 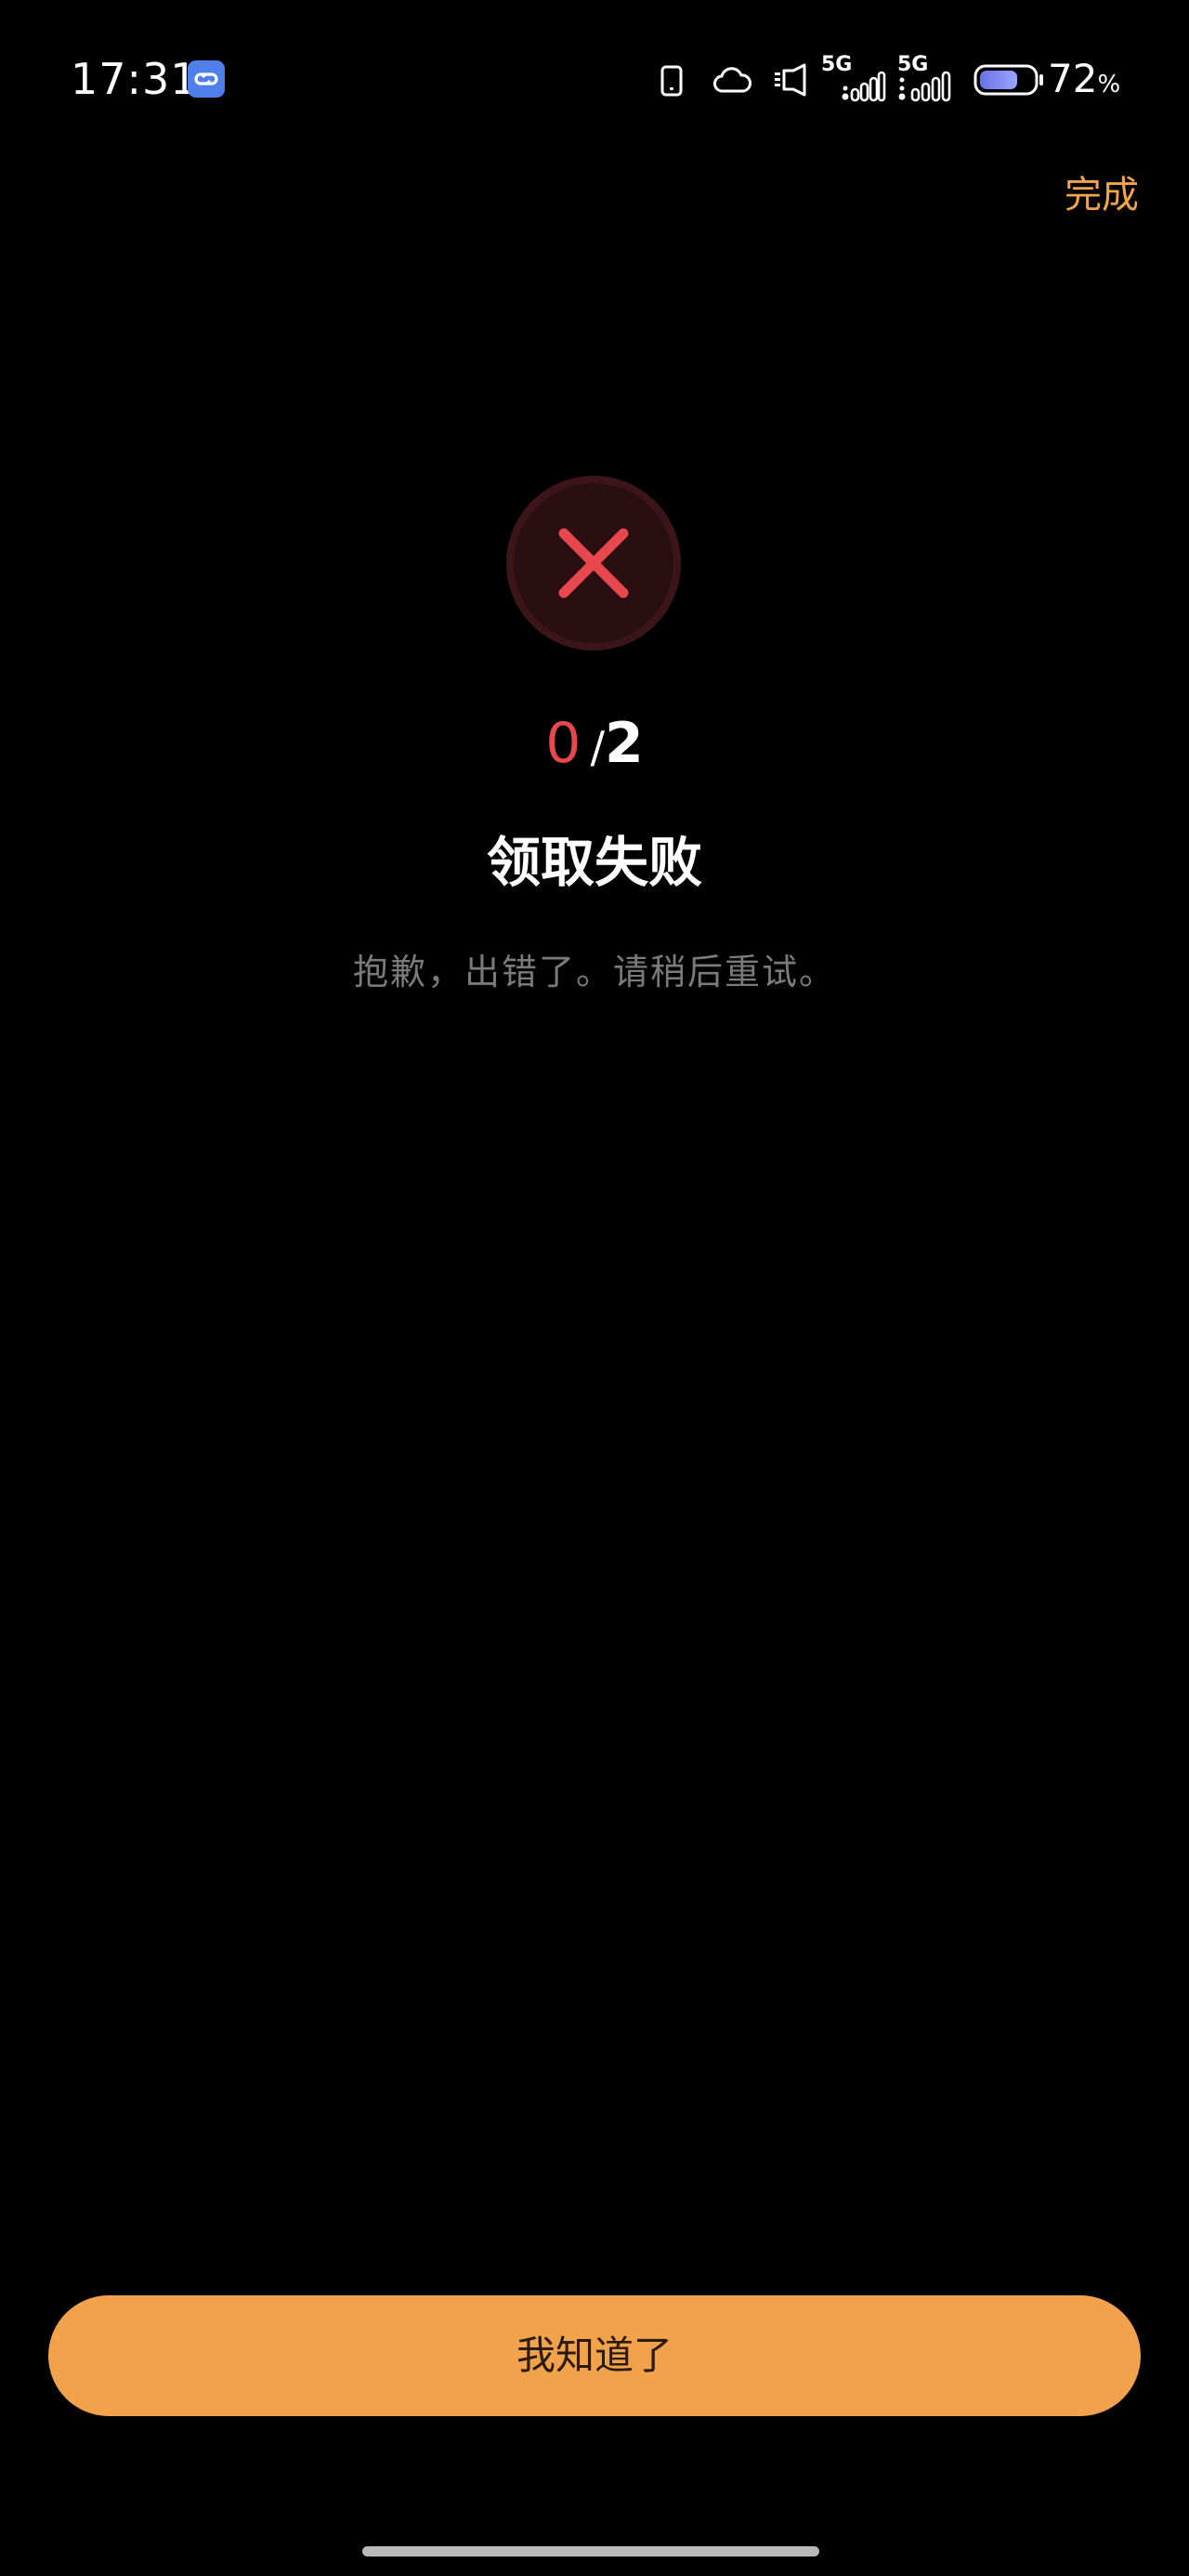 I want to click on home-indicator, so click(x=590, y=2551).